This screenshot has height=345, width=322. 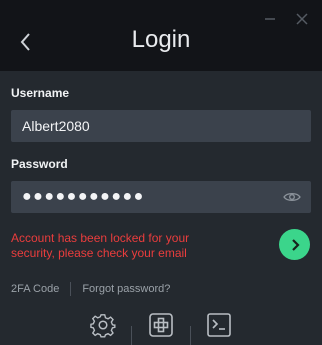 I want to click on toolbar, so click(x=161, y=325).